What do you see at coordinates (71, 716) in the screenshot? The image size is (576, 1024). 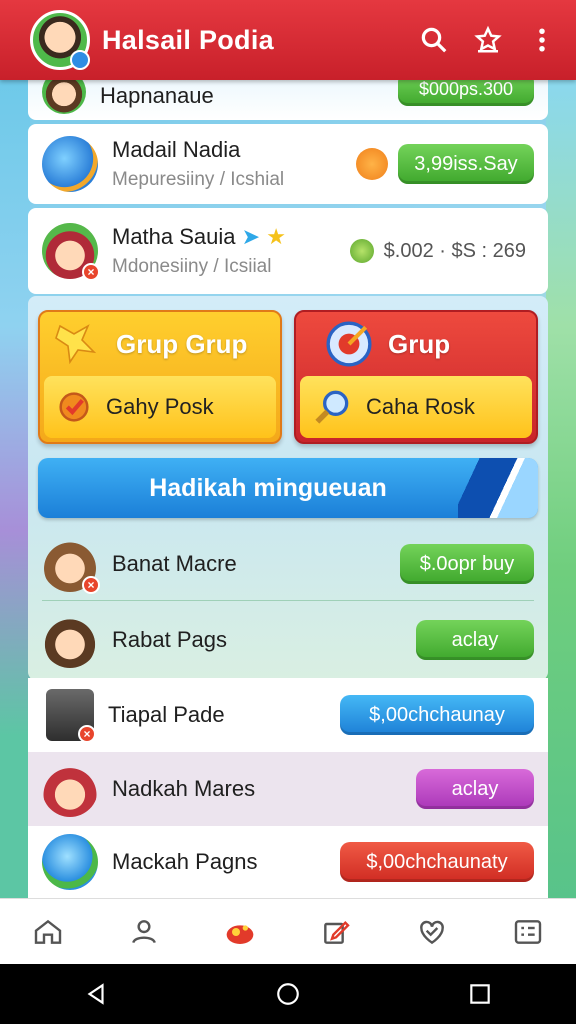 I see `device-icon: ×` at bounding box center [71, 716].